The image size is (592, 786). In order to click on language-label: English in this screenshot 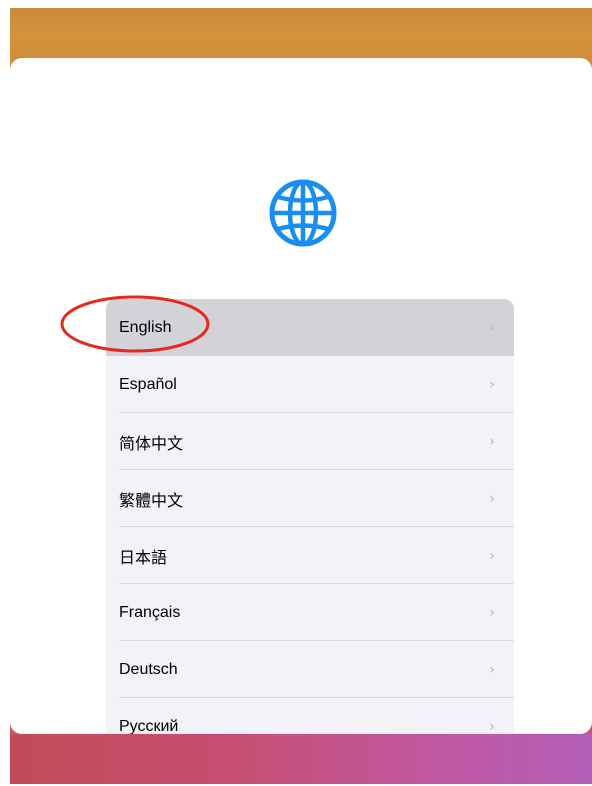, I will do `click(145, 327)`.